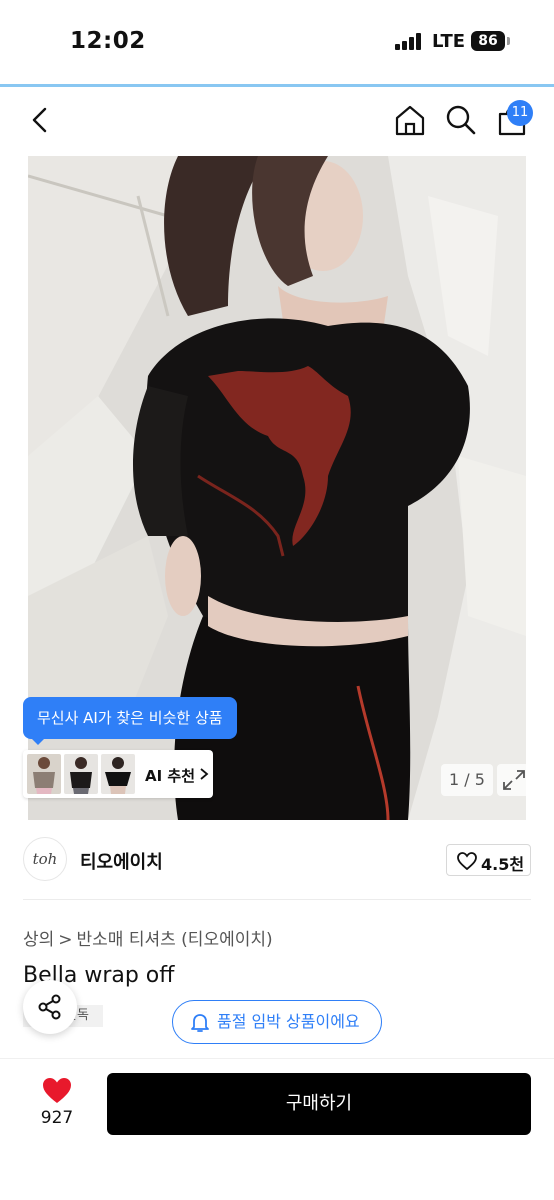  What do you see at coordinates (57, 1090) in the screenshot?
I see `heart-icon` at bounding box center [57, 1090].